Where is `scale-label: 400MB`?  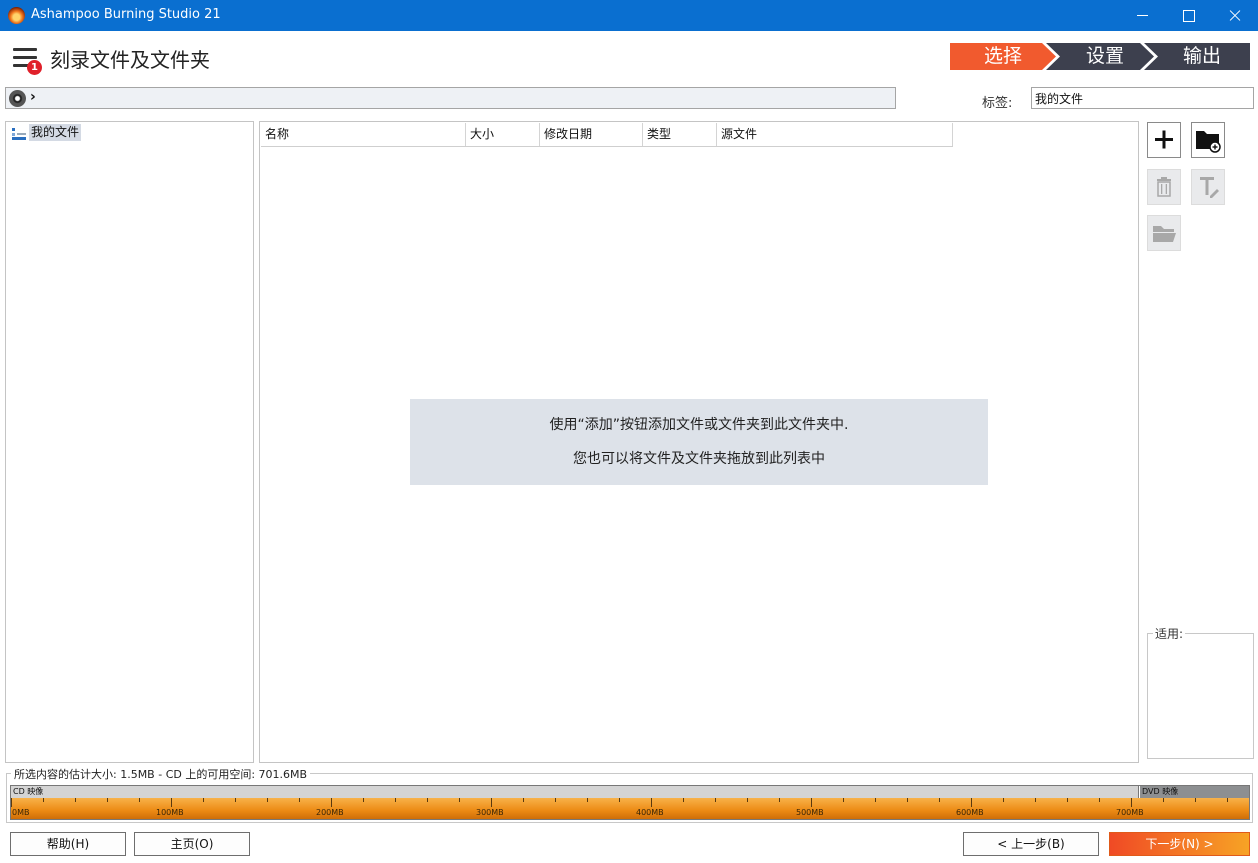 scale-label: 400MB is located at coordinates (650, 812).